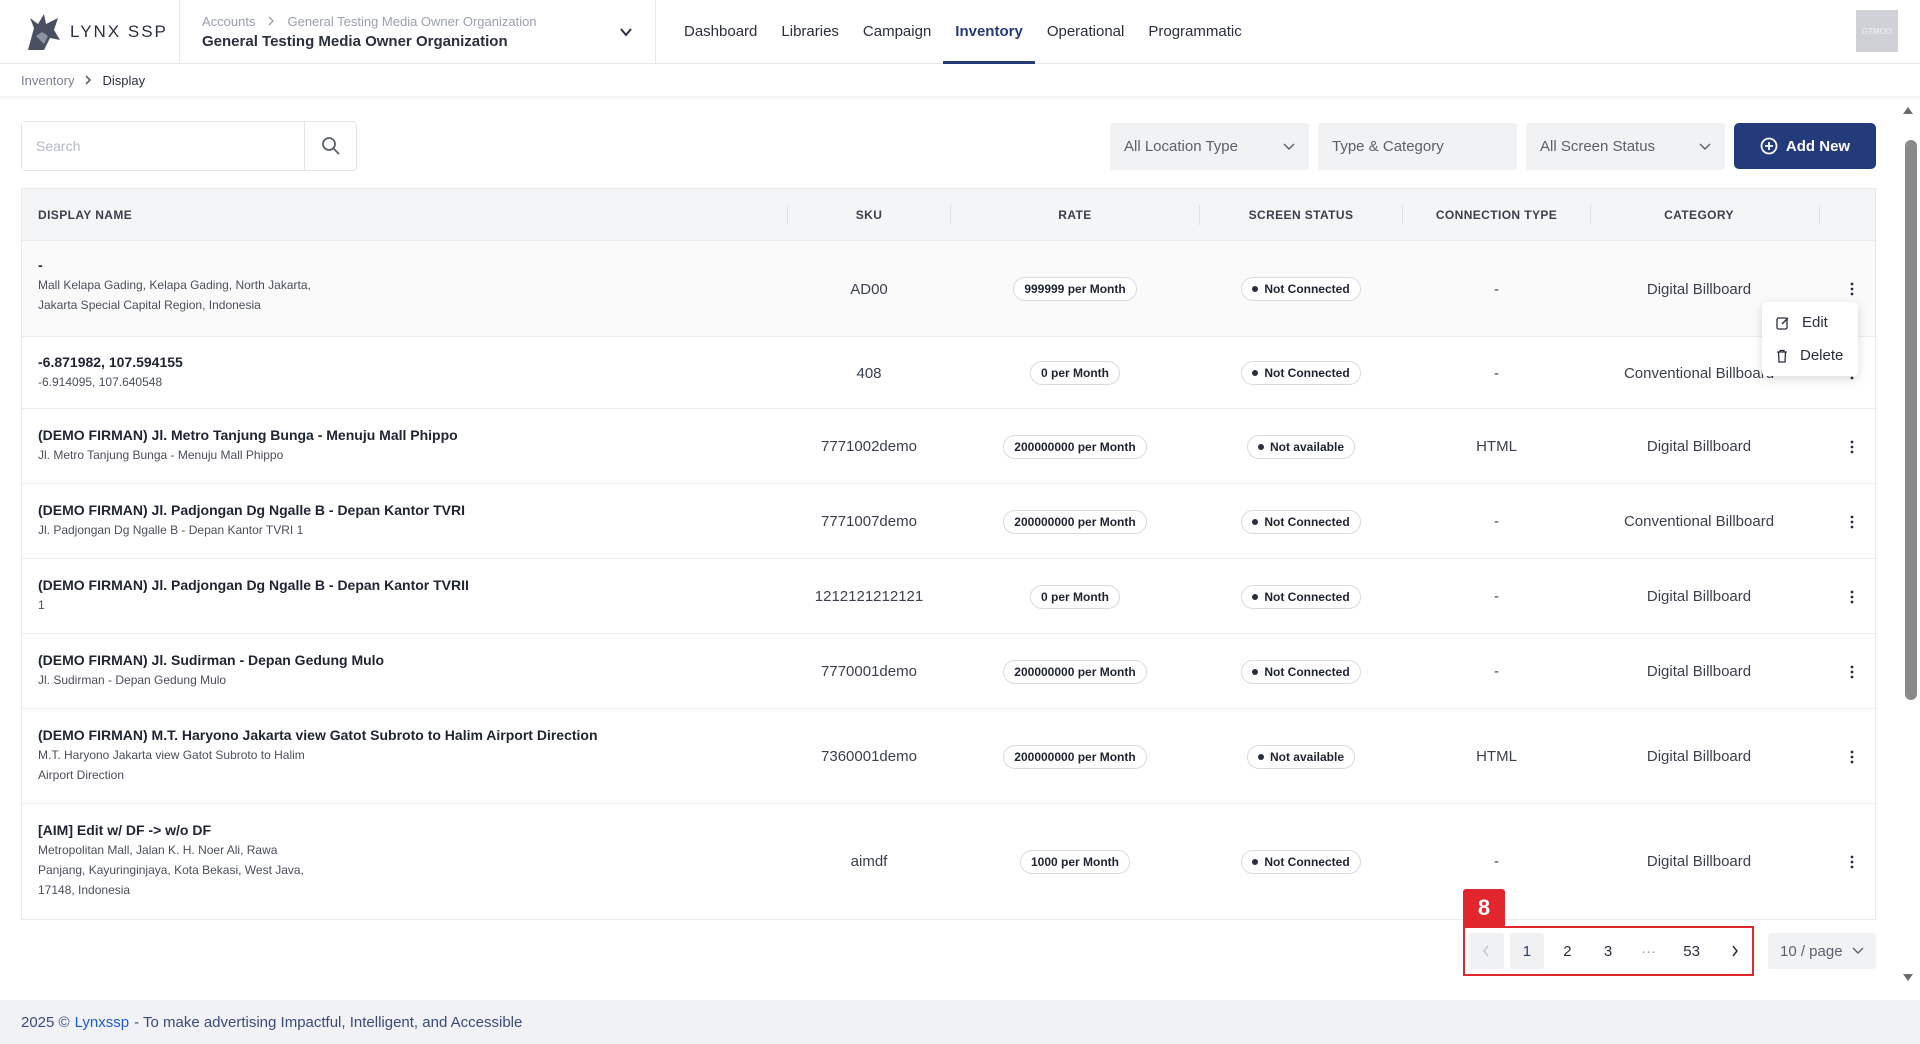 The image size is (1920, 1044). Describe the element at coordinates (1209, 146) in the screenshot. I see `location-type-filter: All Location Type` at that location.